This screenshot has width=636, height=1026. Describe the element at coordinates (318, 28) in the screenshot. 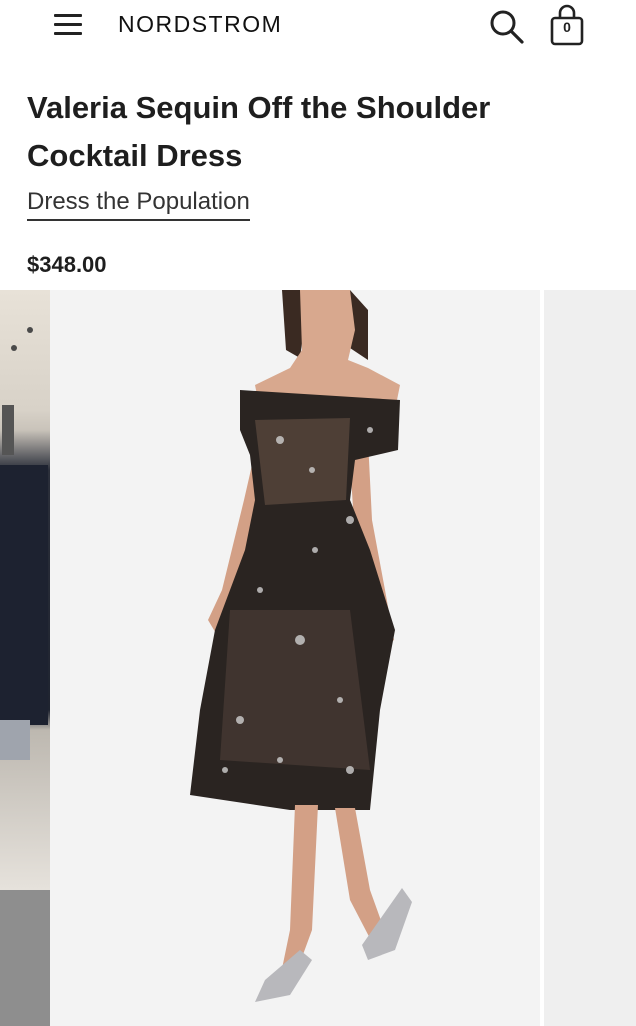

I see `top-nav-bar: NORDSTROM 0` at that location.